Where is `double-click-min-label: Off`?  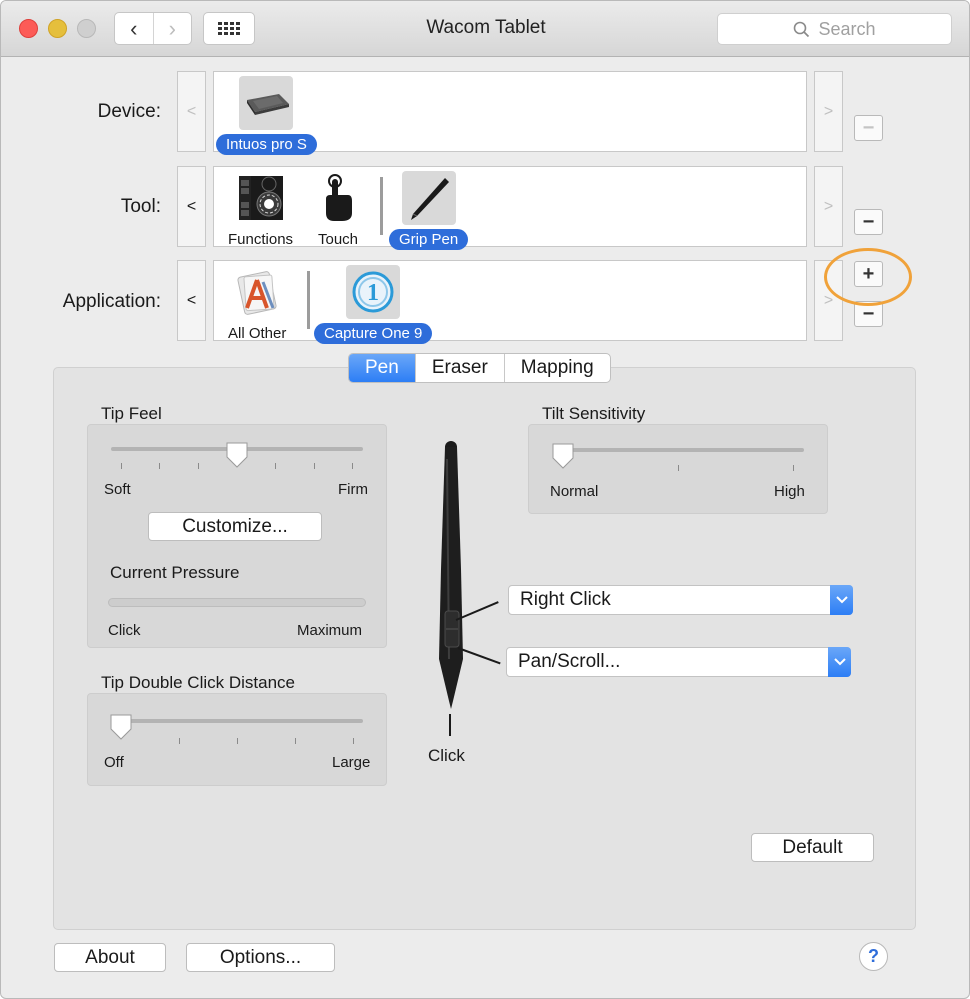 double-click-min-label: Off is located at coordinates (114, 762).